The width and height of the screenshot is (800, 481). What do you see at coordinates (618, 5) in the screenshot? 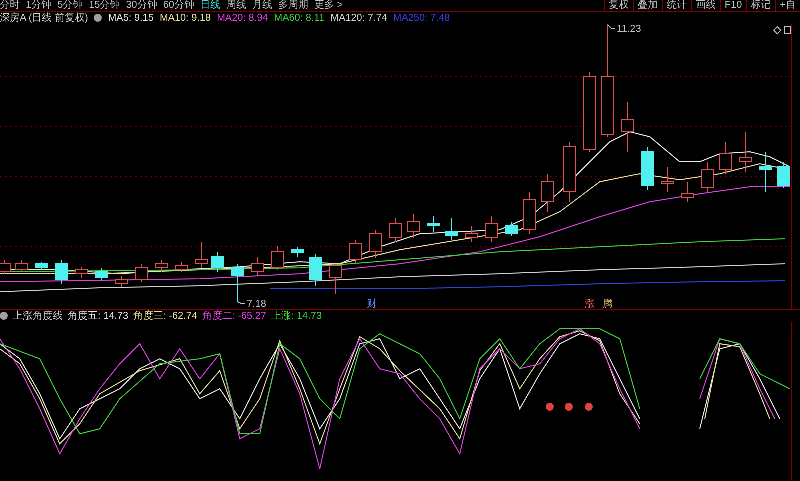
I see `toolbar-button: 复权` at bounding box center [618, 5].